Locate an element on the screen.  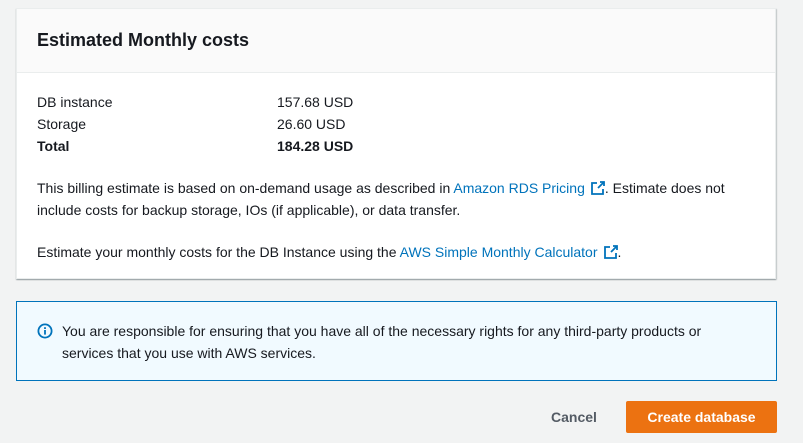
cost-row-storage: Storage 26.60 USD is located at coordinates (195, 124).